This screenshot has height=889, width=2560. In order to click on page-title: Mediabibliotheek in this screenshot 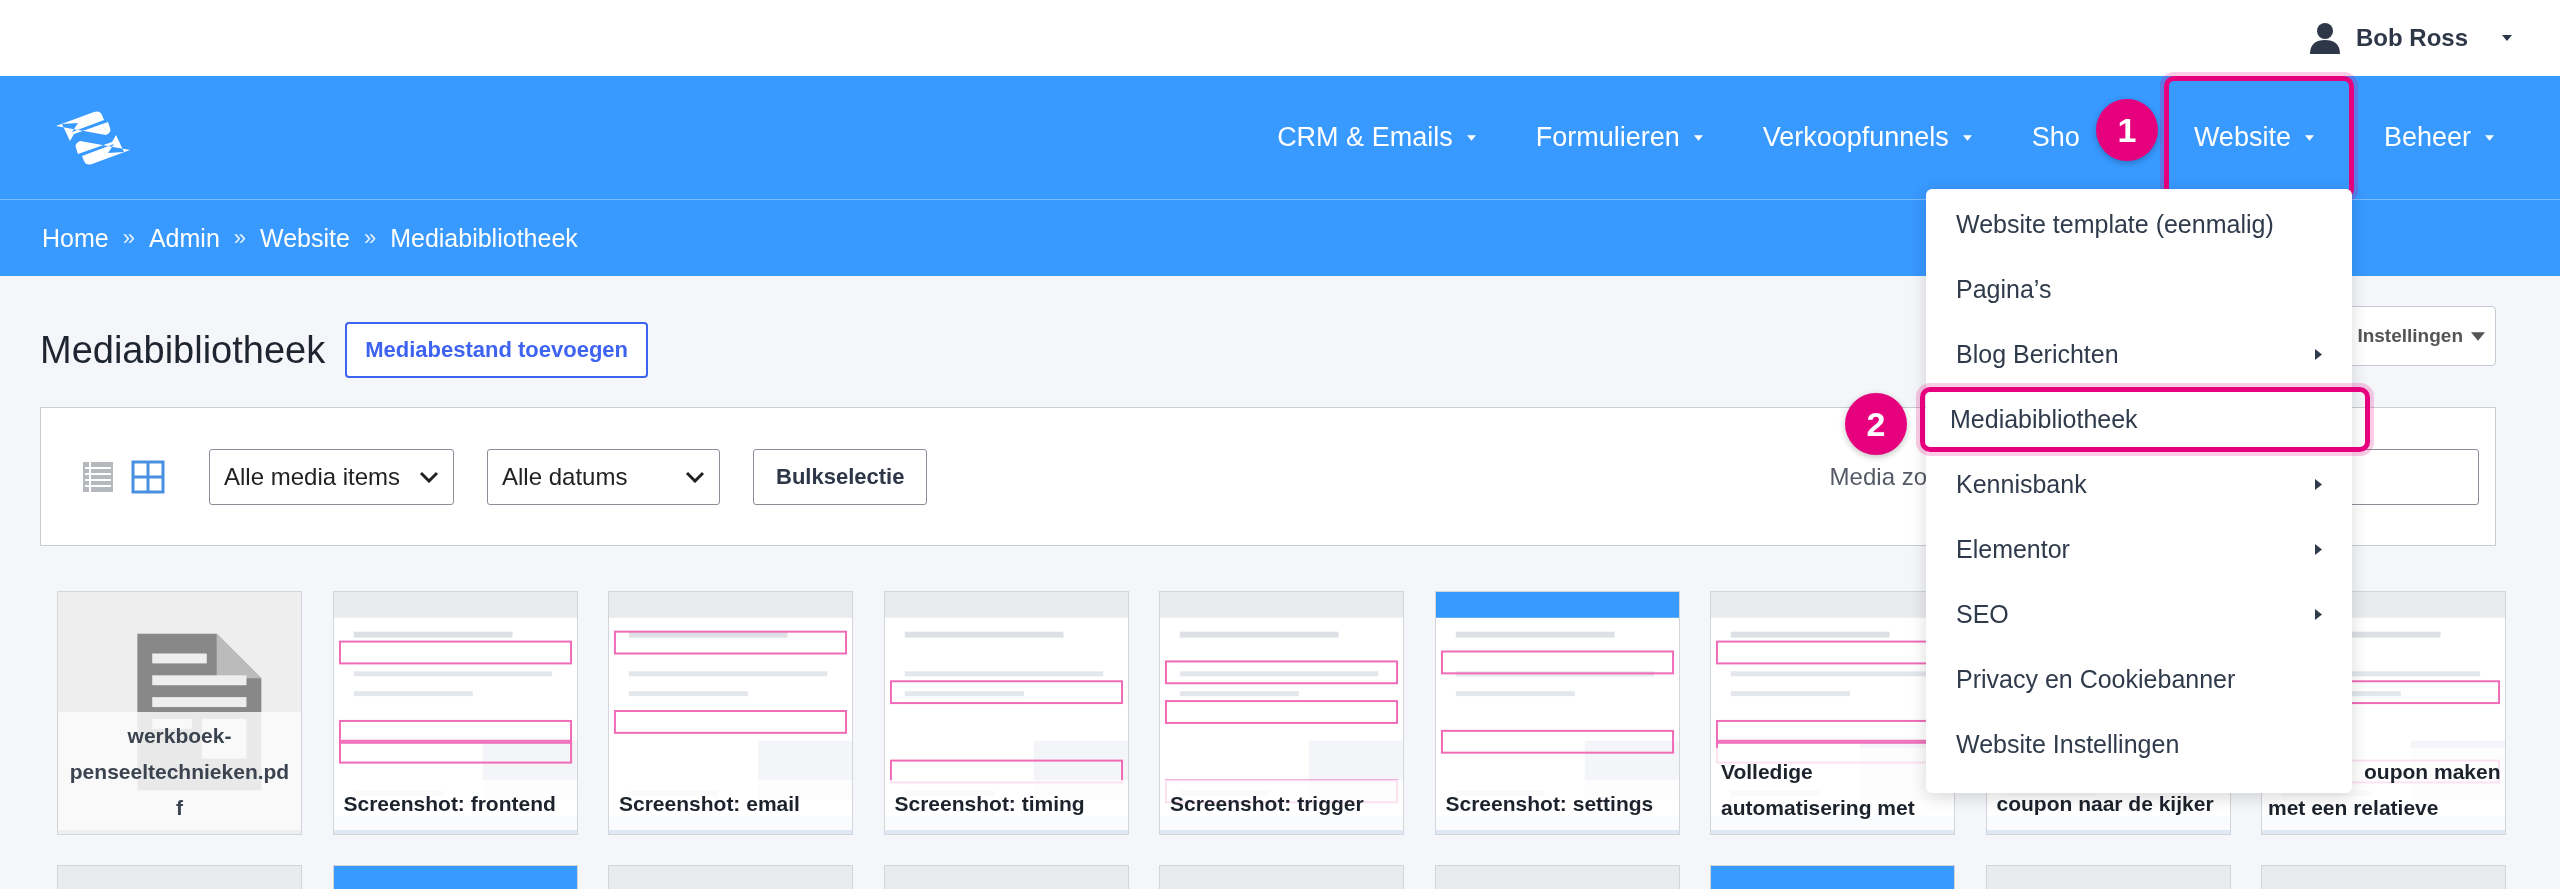, I will do `click(183, 350)`.